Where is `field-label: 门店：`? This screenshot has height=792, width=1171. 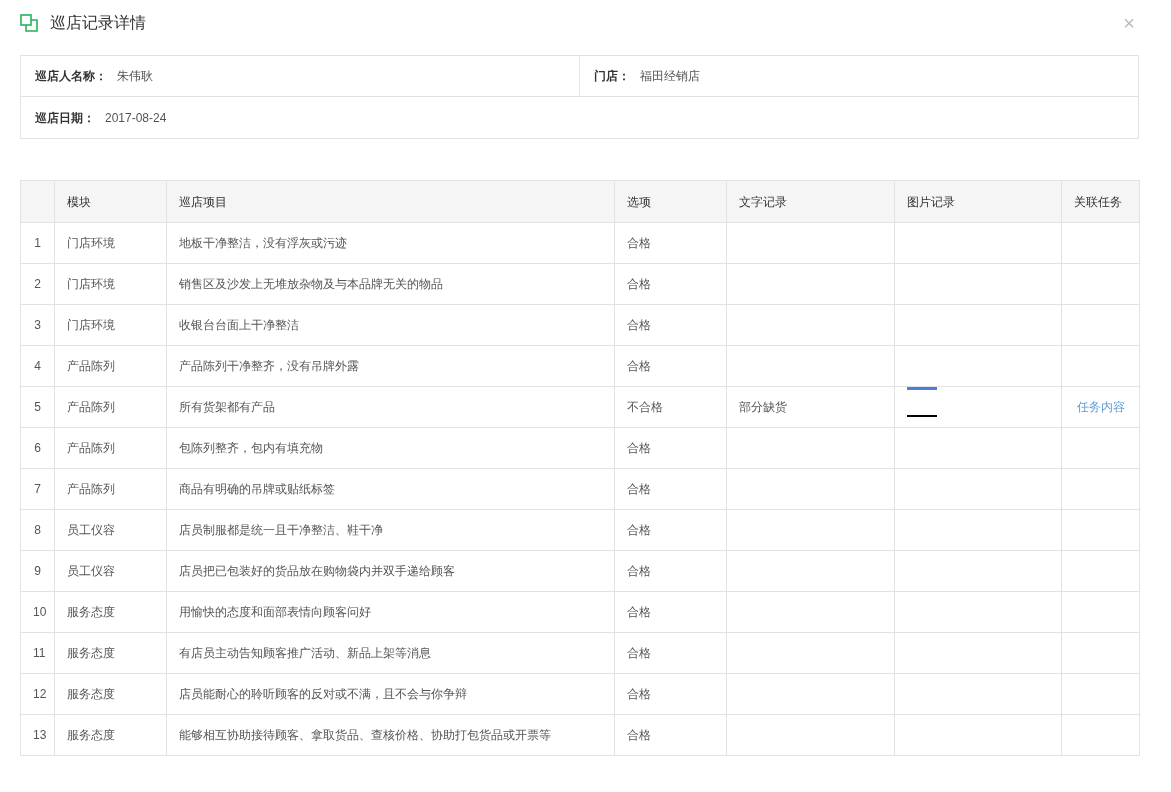
field-label: 门店： is located at coordinates (612, 76).